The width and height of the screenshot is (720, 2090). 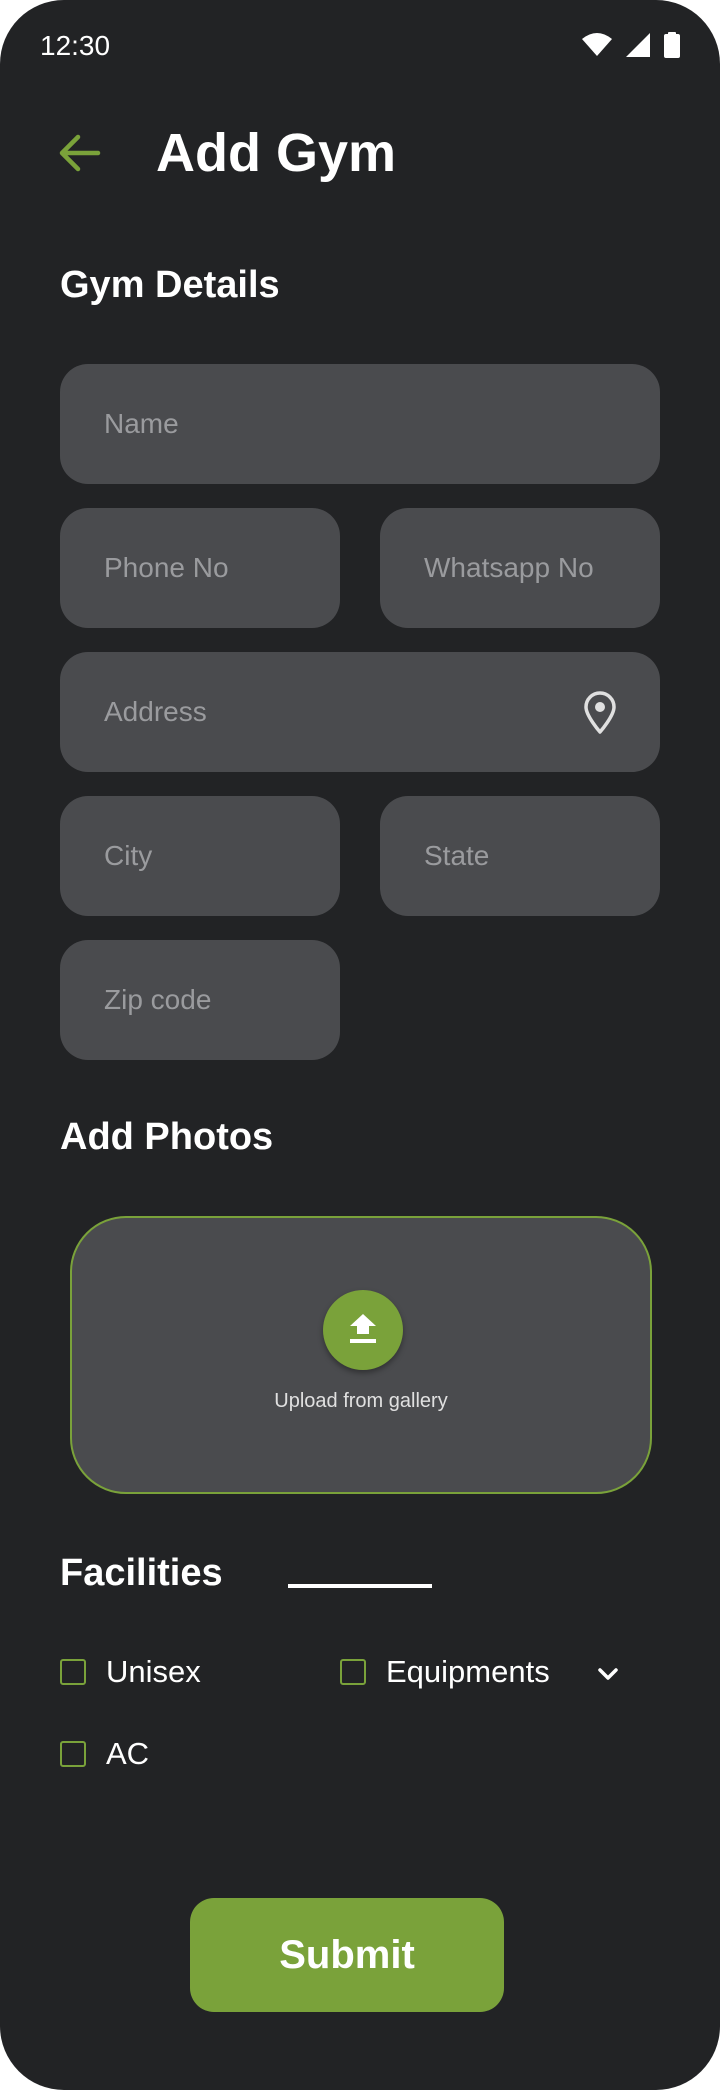 What do you see at coordinates (353, 1672) in the screenshot?
I see `equipments-checkbox` at bounding box center [353, 1672].